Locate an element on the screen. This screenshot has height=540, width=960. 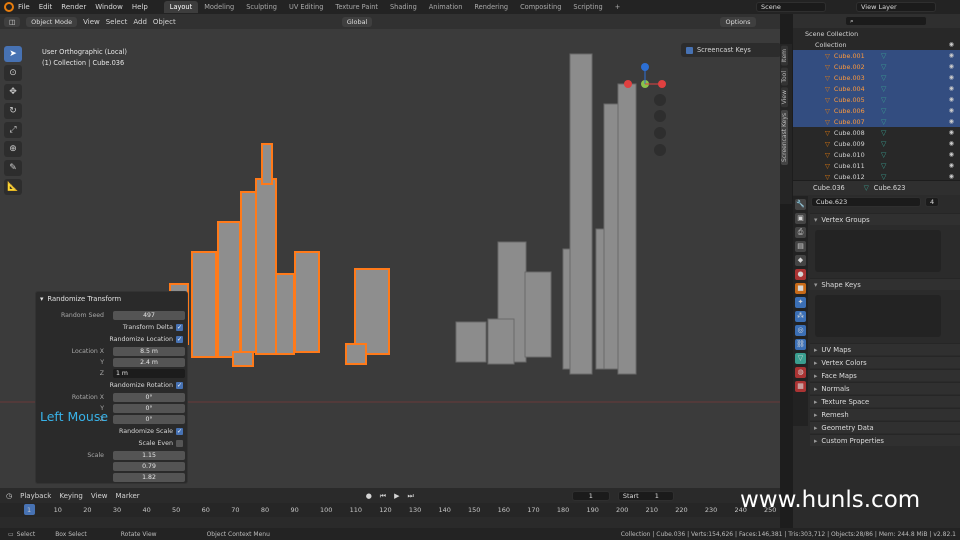
measure-tool-icon: 📐 is located at coordinates (13, 187).